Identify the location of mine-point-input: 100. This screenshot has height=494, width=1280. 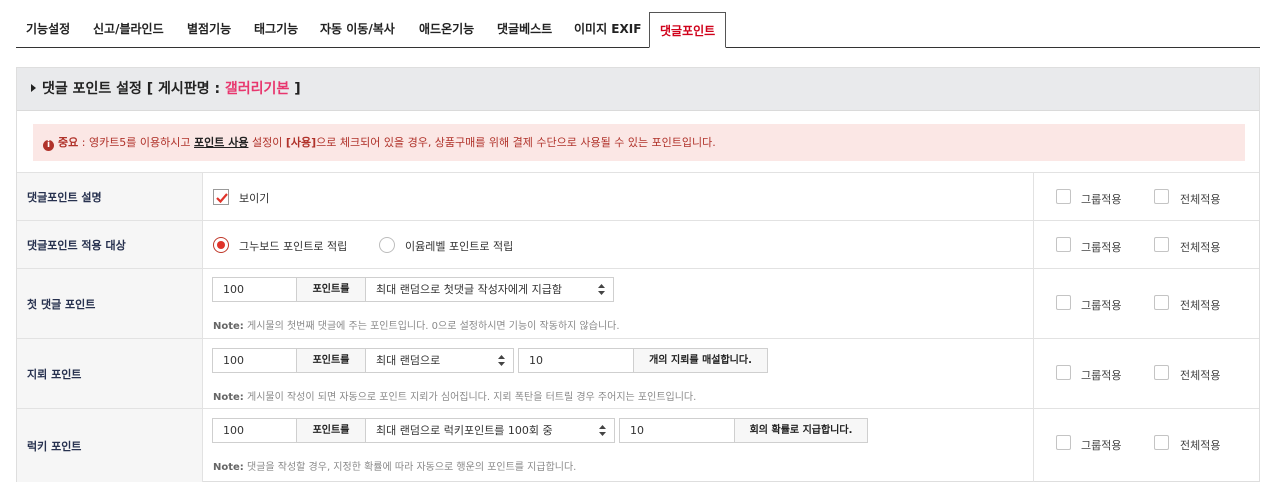
(254, 360).